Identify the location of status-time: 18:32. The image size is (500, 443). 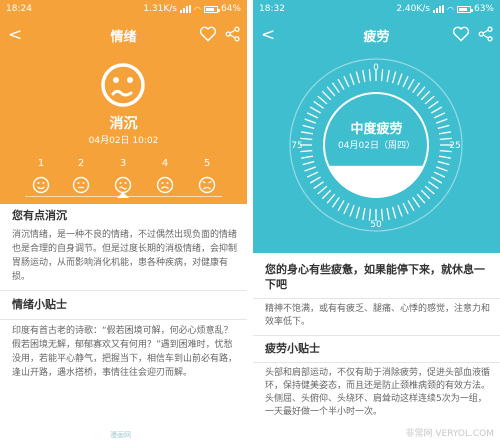
(272, 9).